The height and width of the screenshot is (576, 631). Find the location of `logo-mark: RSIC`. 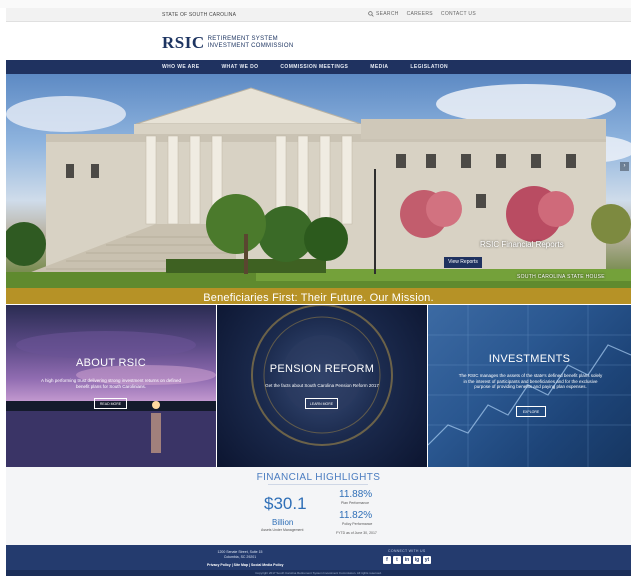

logo-mark: RSIC is located at coordinates (183, 42).